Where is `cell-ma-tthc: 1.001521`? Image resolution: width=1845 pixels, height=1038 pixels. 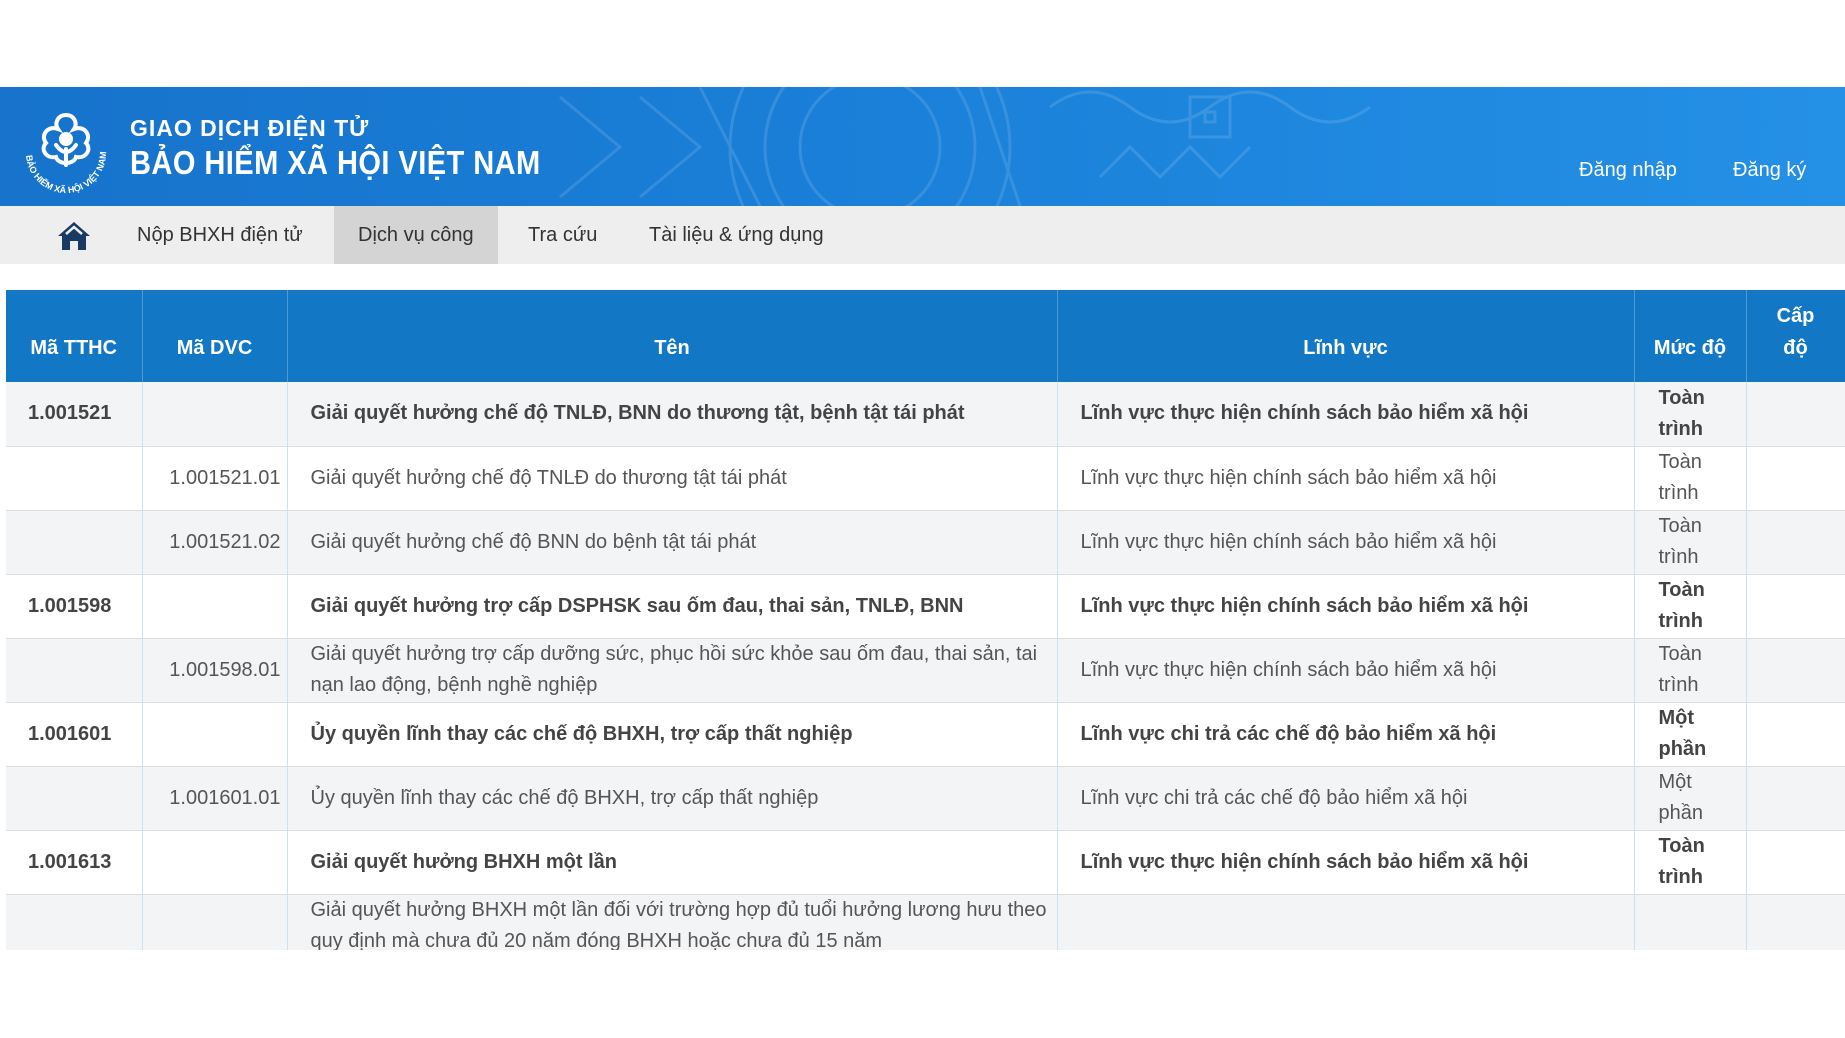 cell-ma-tthc: 1.001521 is located at coordinates (74, 414).